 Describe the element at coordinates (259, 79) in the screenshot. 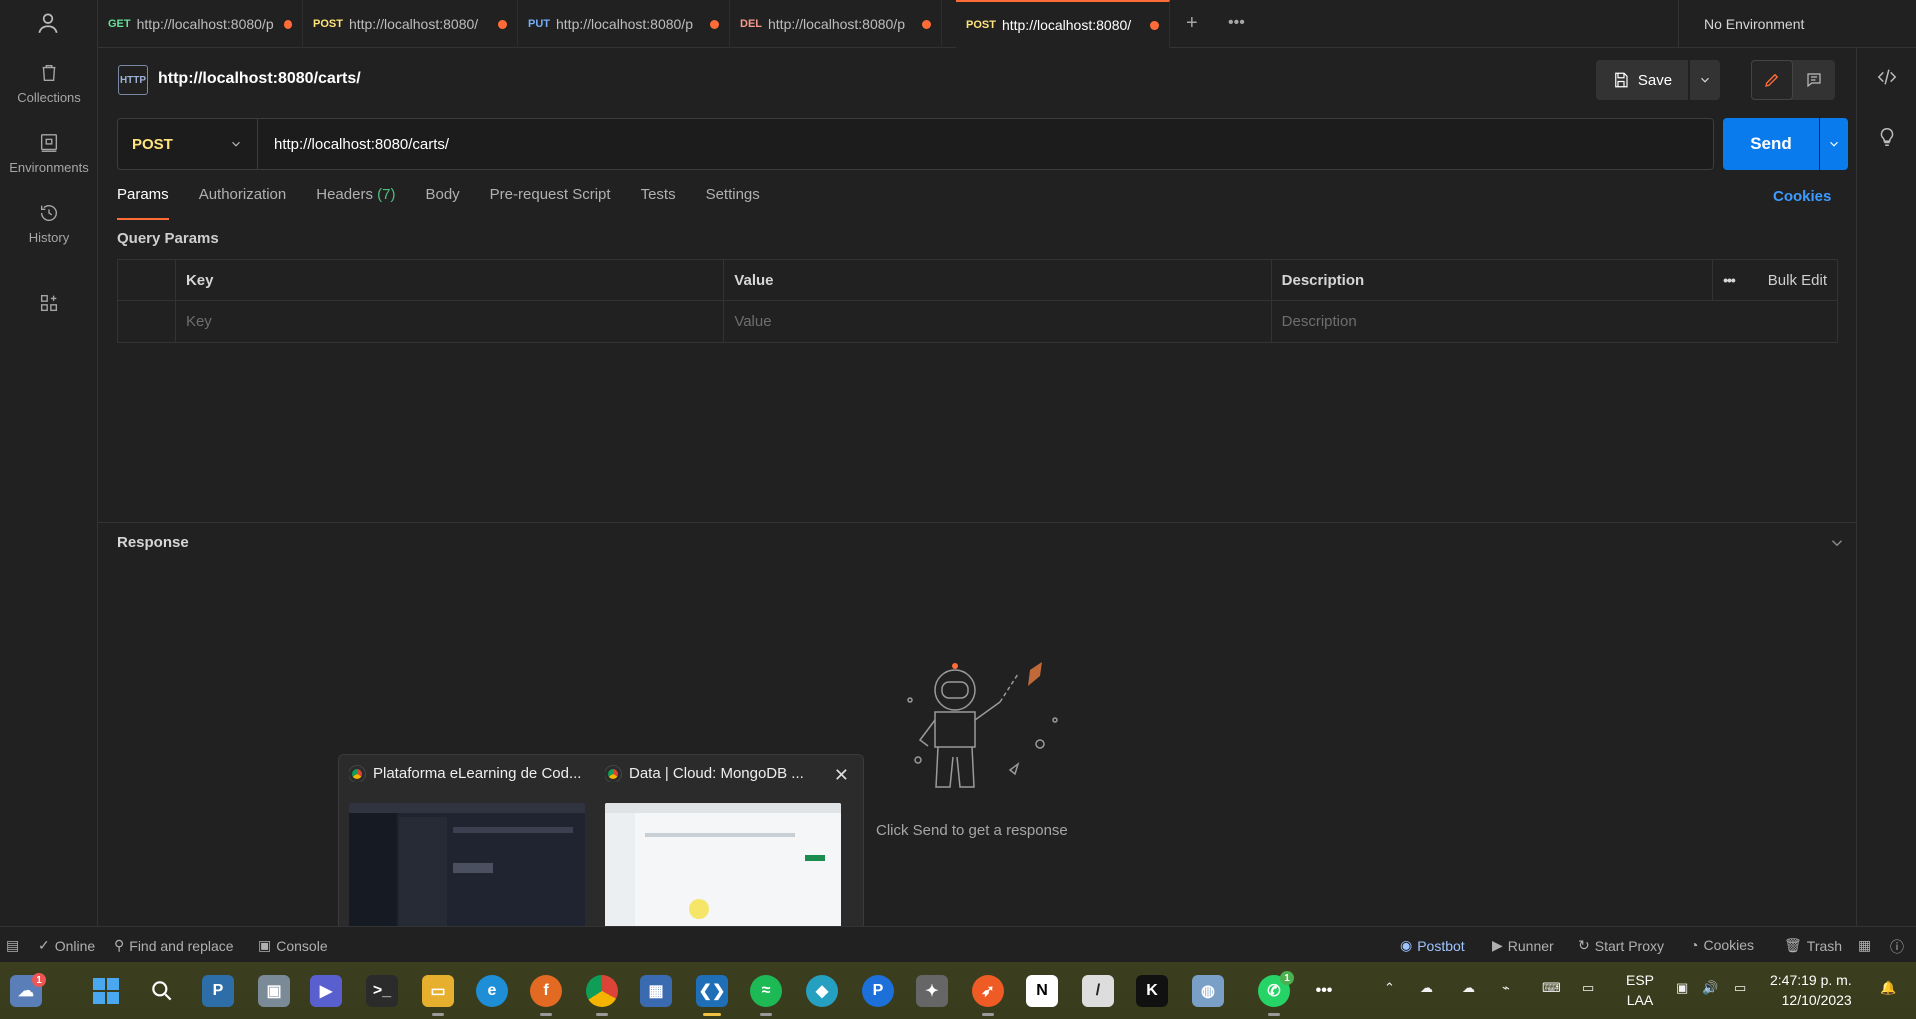

I see `request-title: http://localhost:8080/carts/` at that location.